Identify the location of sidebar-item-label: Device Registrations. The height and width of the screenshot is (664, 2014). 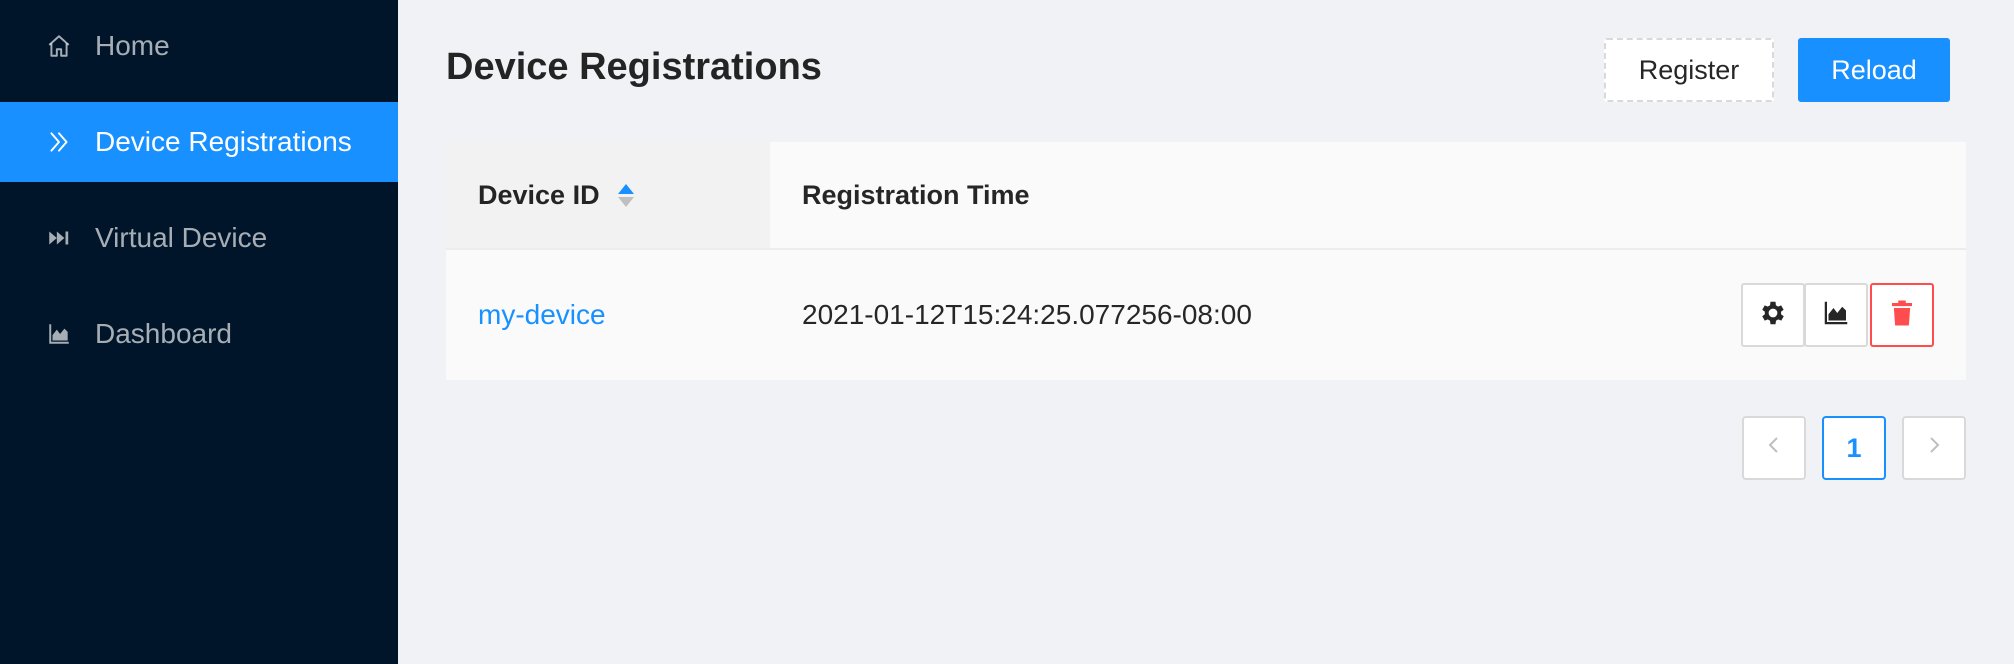
(223, 141).